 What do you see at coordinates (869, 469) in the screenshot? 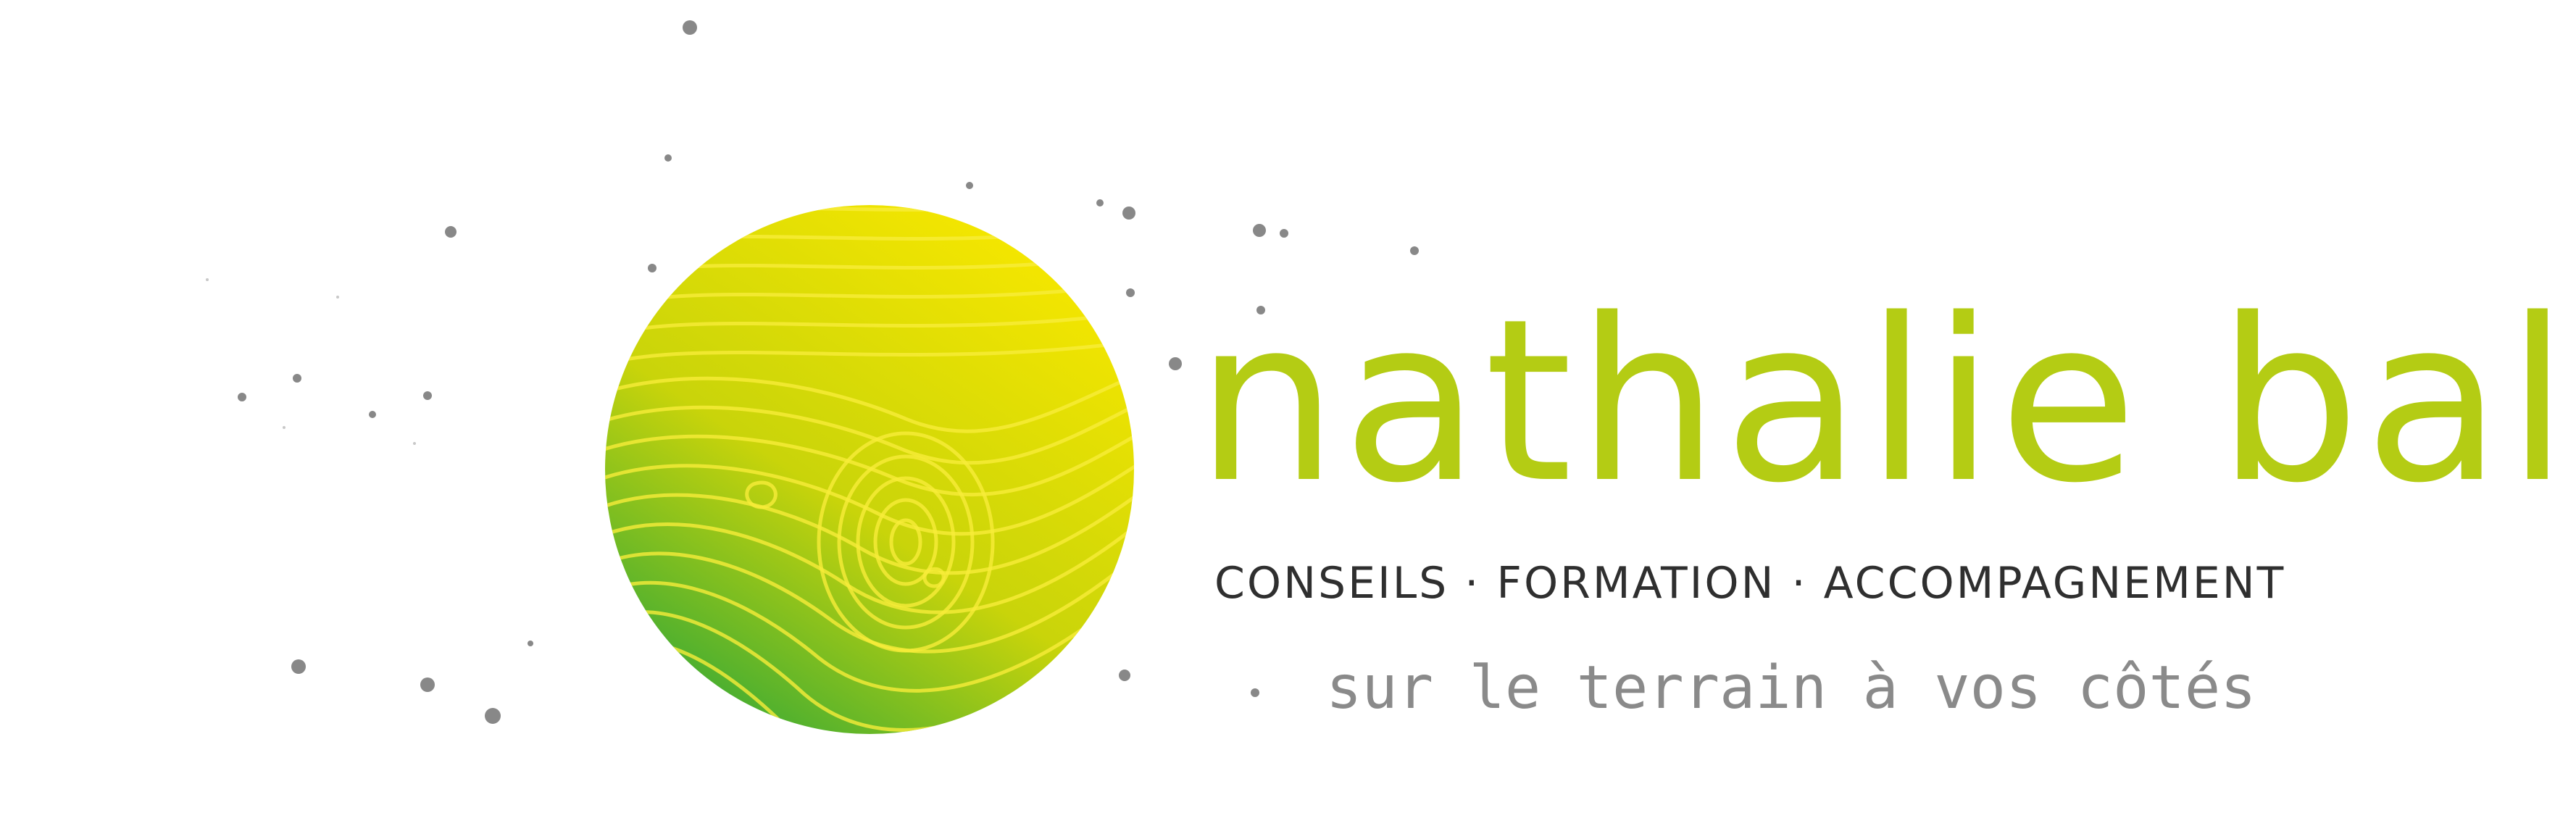
I see `fingerprint-globe-icon` at bounding box center [869, 469].